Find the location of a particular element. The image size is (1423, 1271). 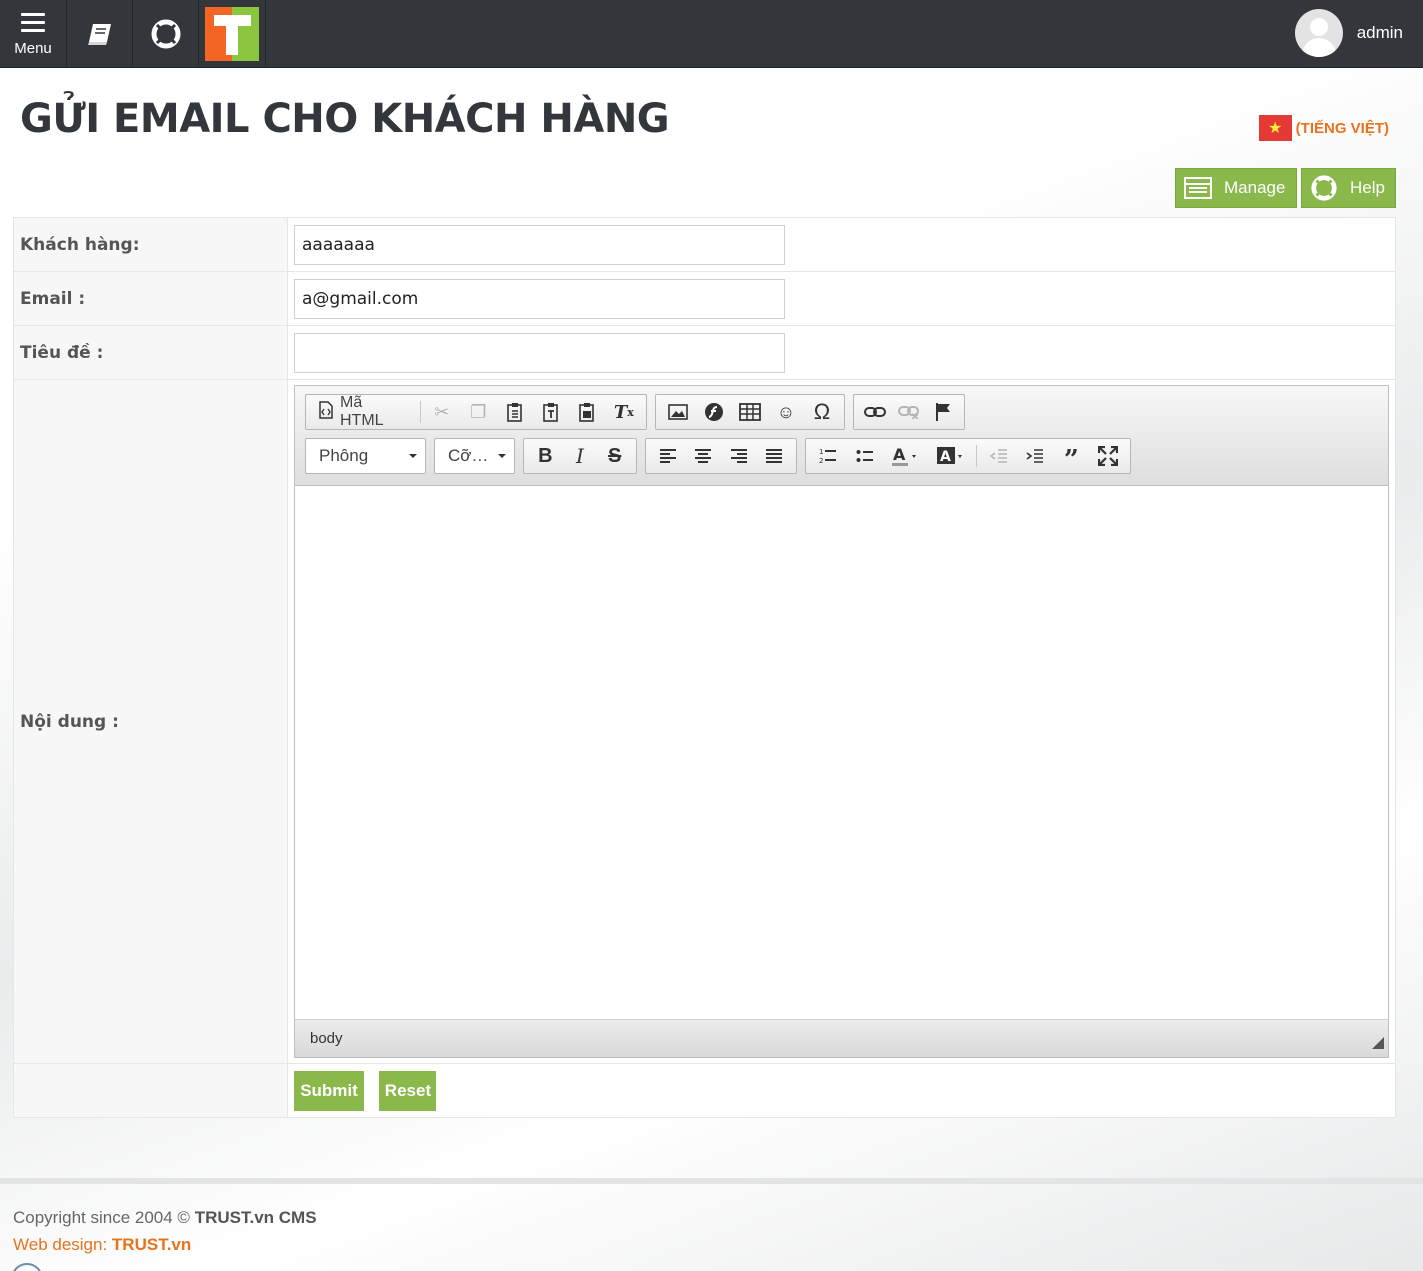

paragraph-group: 12 A A ” is located at coordinates (968, 456).